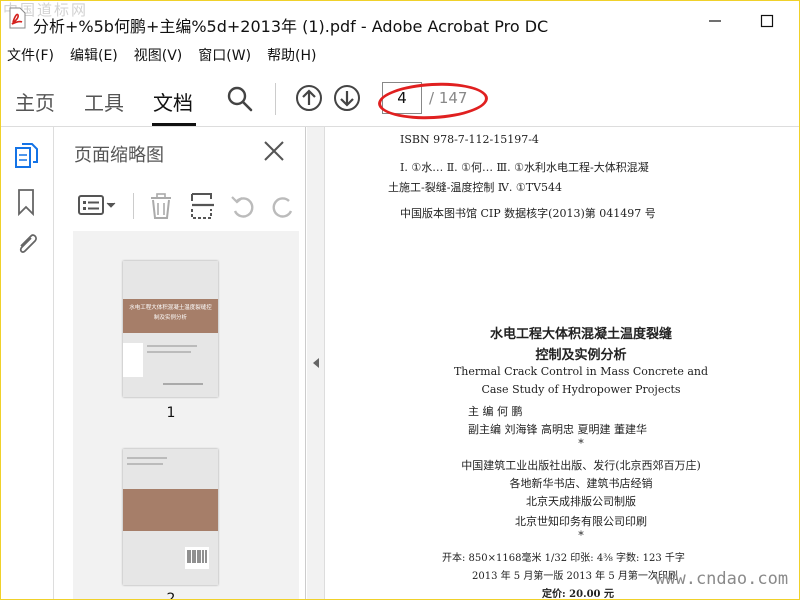 The image size is (800, 600). What do you see at coordinates (581, 483) in the screenshot?
I see `distributor-line: 各地新华书店、建筑书店经销` at bounding box center [581, 483].